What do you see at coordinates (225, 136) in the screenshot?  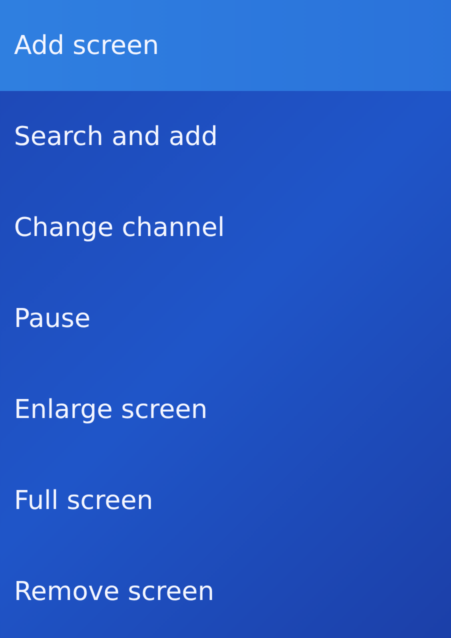 I see `menu-item: Search and add` at bounding box center [225, 136].